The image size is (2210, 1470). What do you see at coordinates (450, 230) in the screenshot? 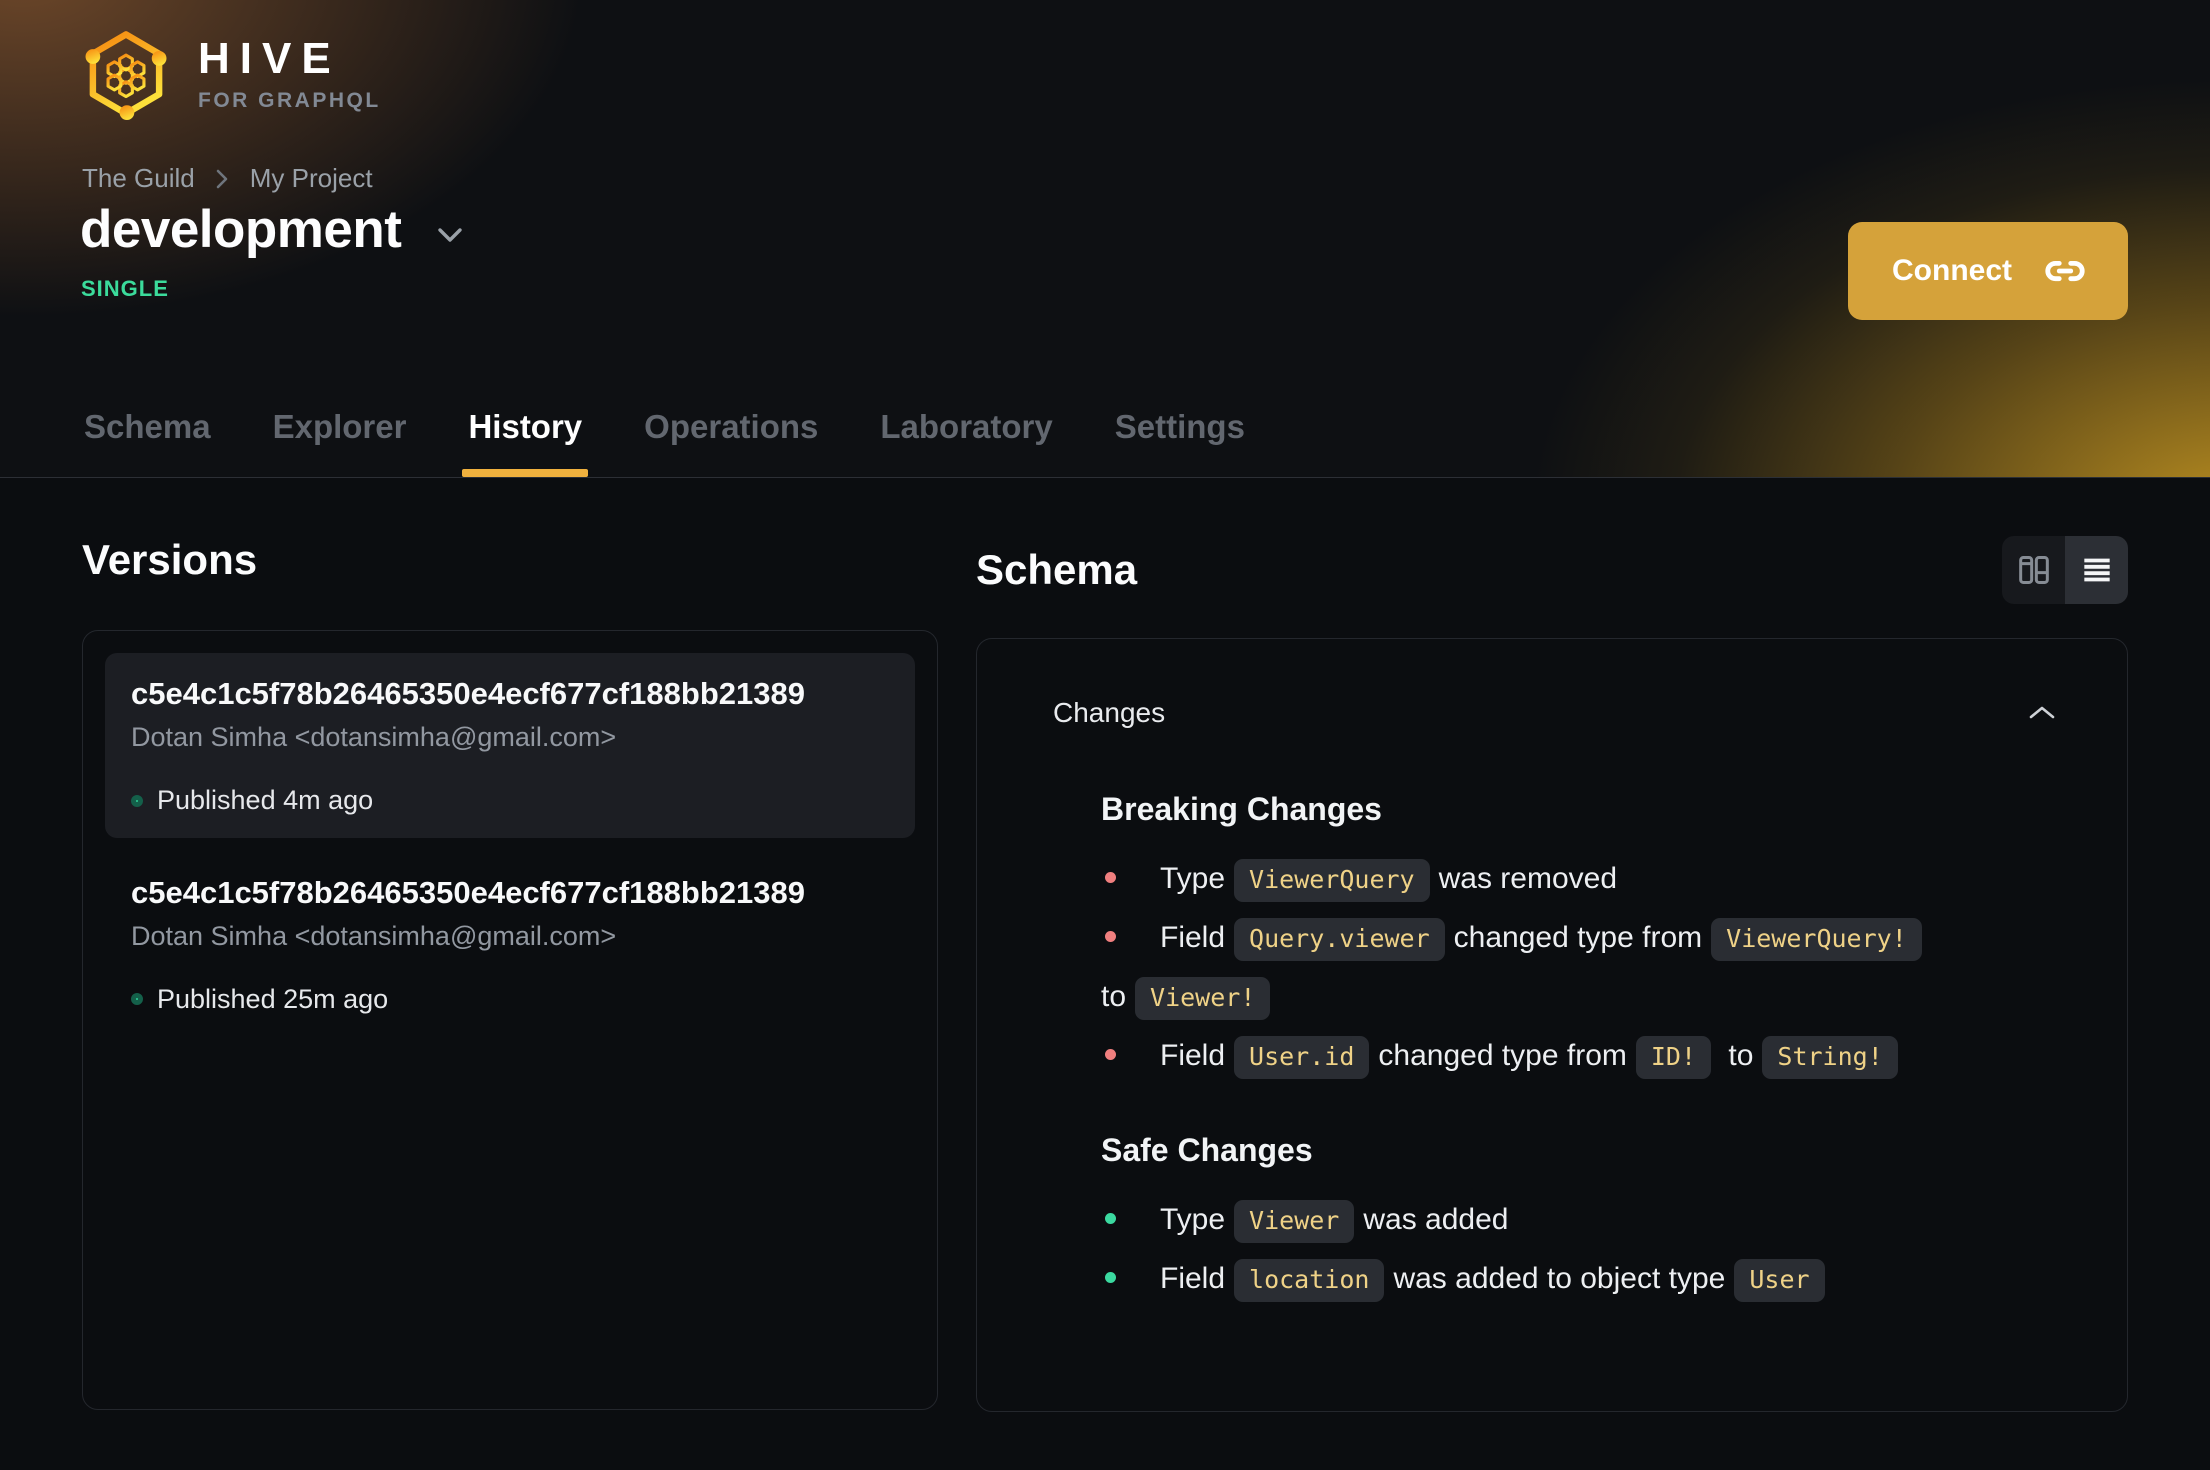
I see `target-selector-chevron-down-icon` at bounding box center [450, 230].